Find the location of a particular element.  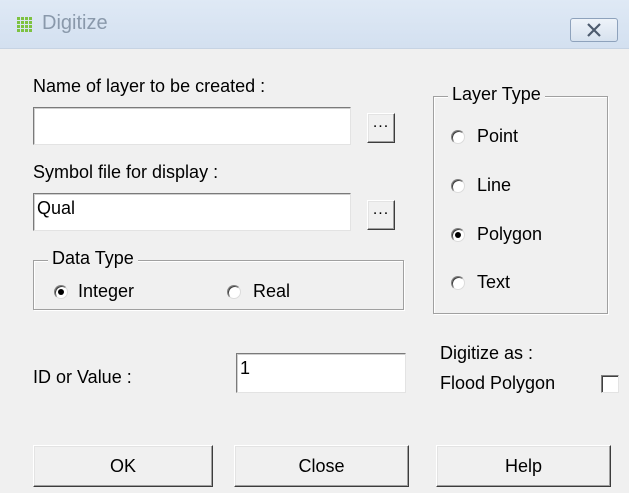

grid-icon is located at coordinates (24, 24).